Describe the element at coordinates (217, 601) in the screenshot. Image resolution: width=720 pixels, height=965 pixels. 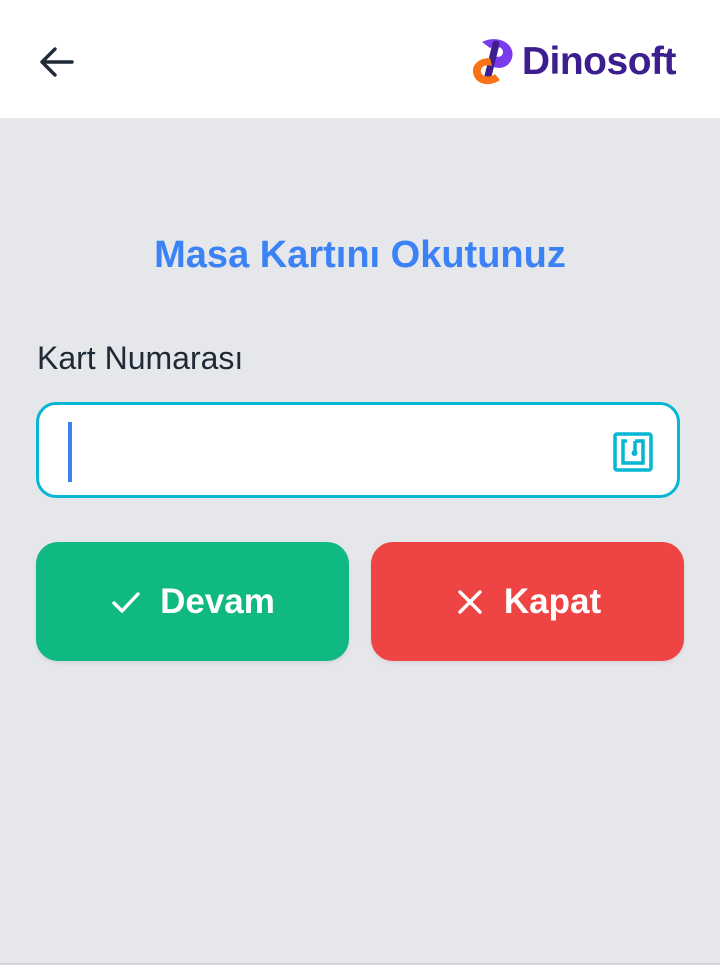
I see `continue-button-label: Devam` at that location.